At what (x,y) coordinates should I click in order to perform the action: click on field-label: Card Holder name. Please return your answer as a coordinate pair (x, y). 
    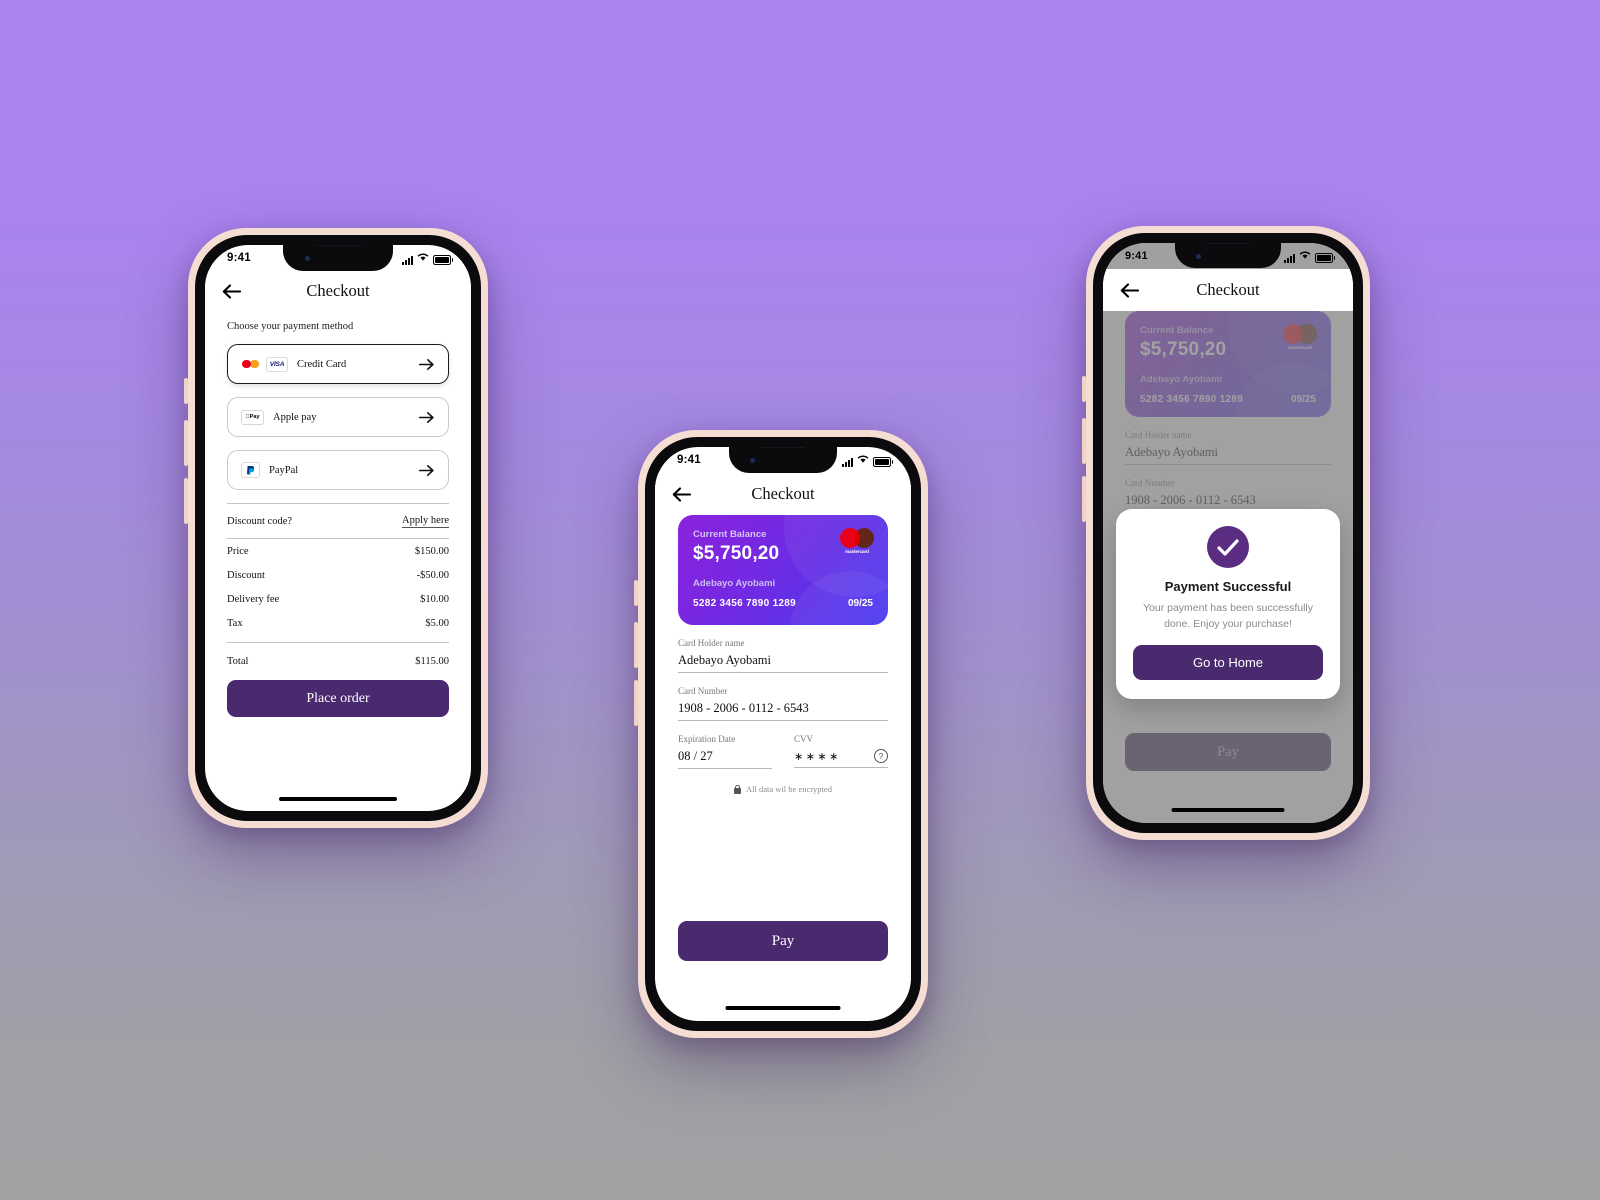
    Looking at the image, I should click on (711, 643).